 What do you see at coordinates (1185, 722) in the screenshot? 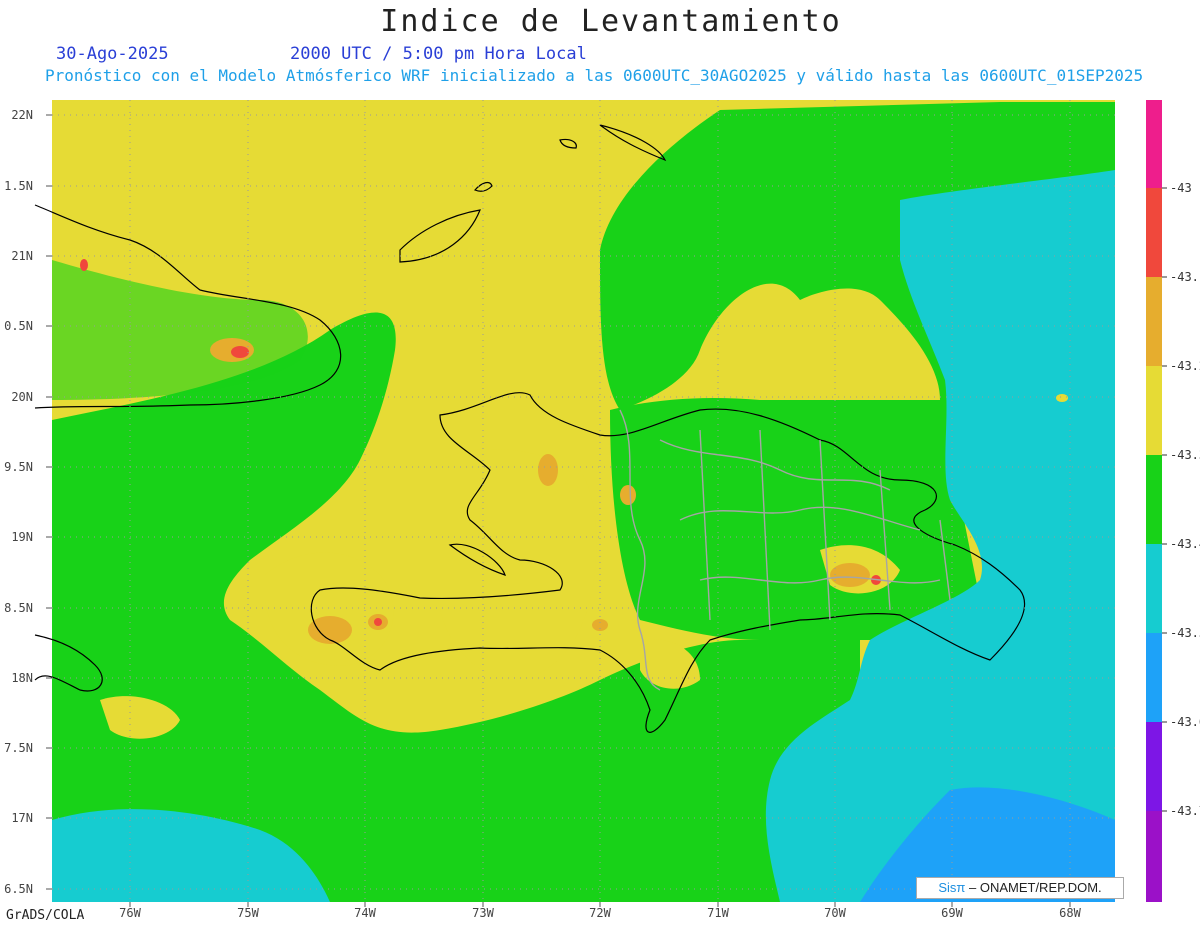
I see `colorbar-label: -43.6` at bounding box center [1185, 722].